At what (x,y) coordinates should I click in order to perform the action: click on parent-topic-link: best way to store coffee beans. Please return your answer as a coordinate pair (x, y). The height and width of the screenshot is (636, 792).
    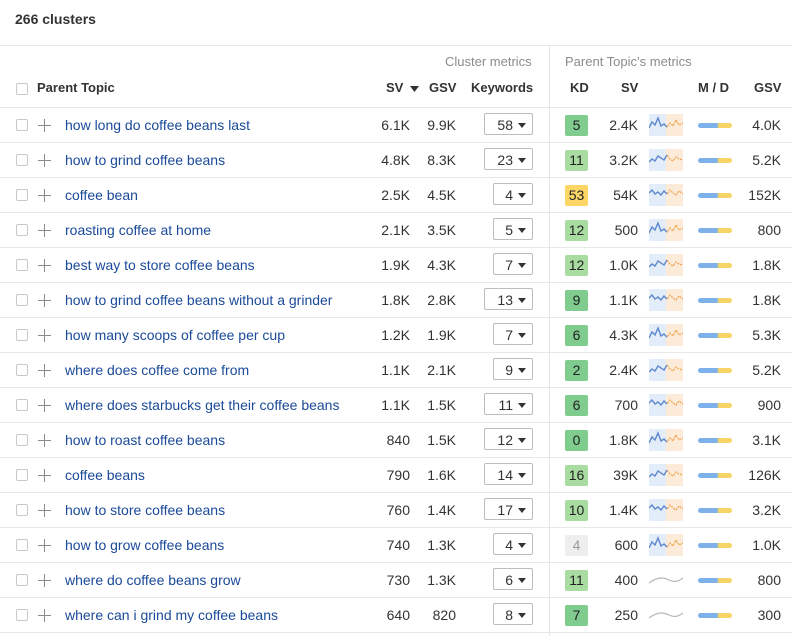
    Looking at the image, I should click on (160, 265).